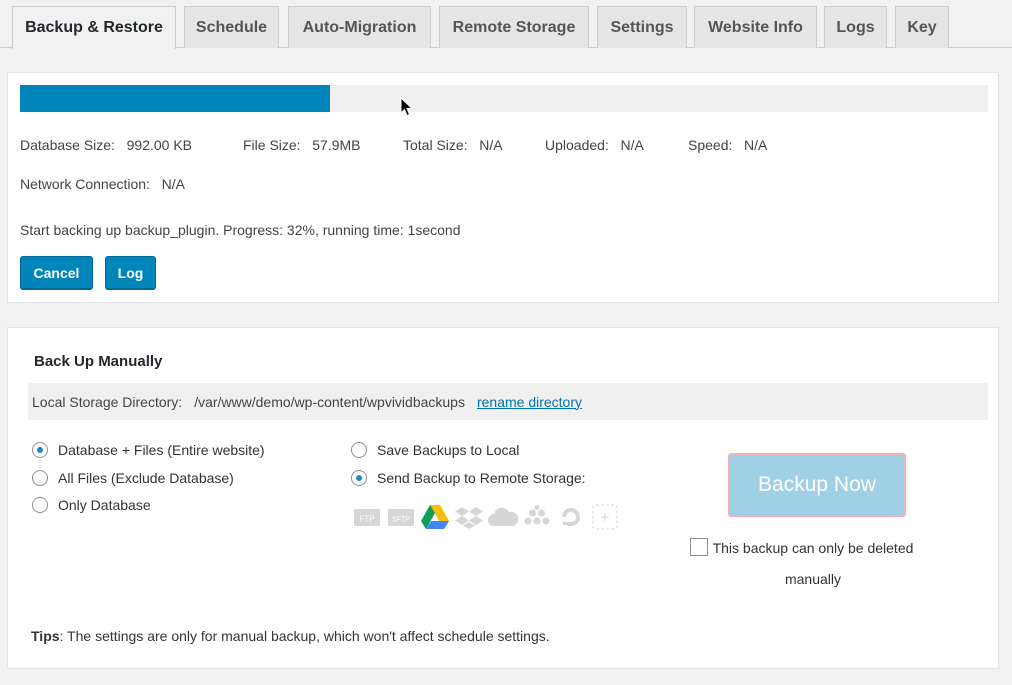  I want to click on tab-label: Remote Storage, so click(514, 27).